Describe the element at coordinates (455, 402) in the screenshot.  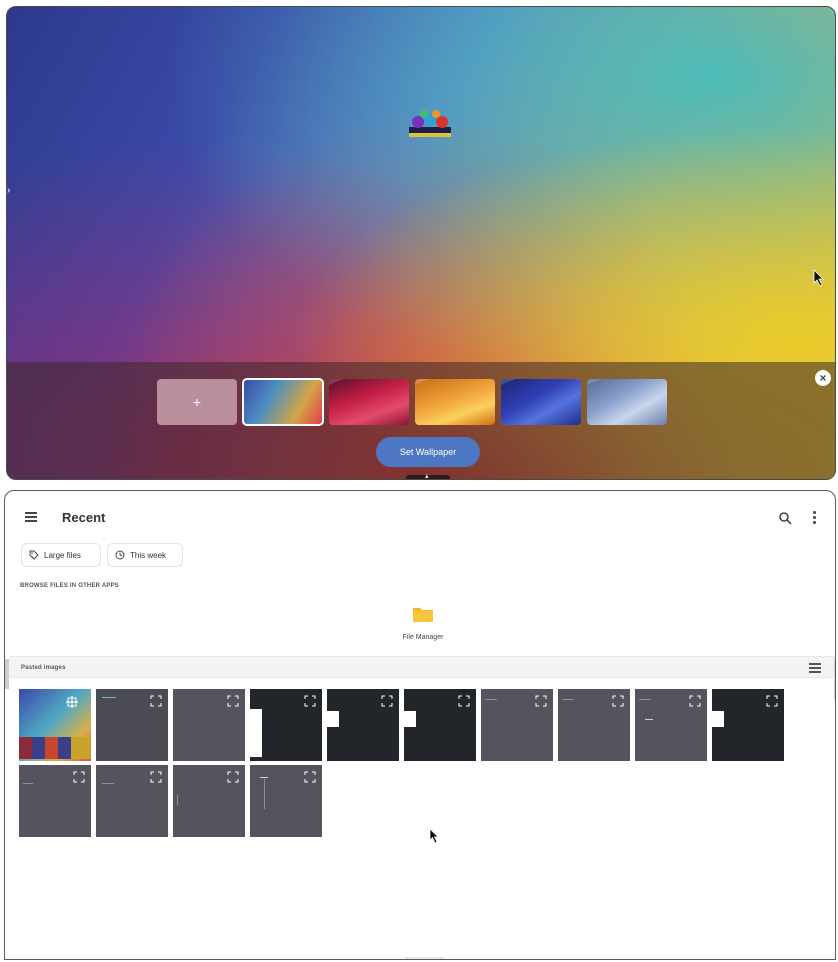
I see `wallpaper-thumb-orange` at that location.